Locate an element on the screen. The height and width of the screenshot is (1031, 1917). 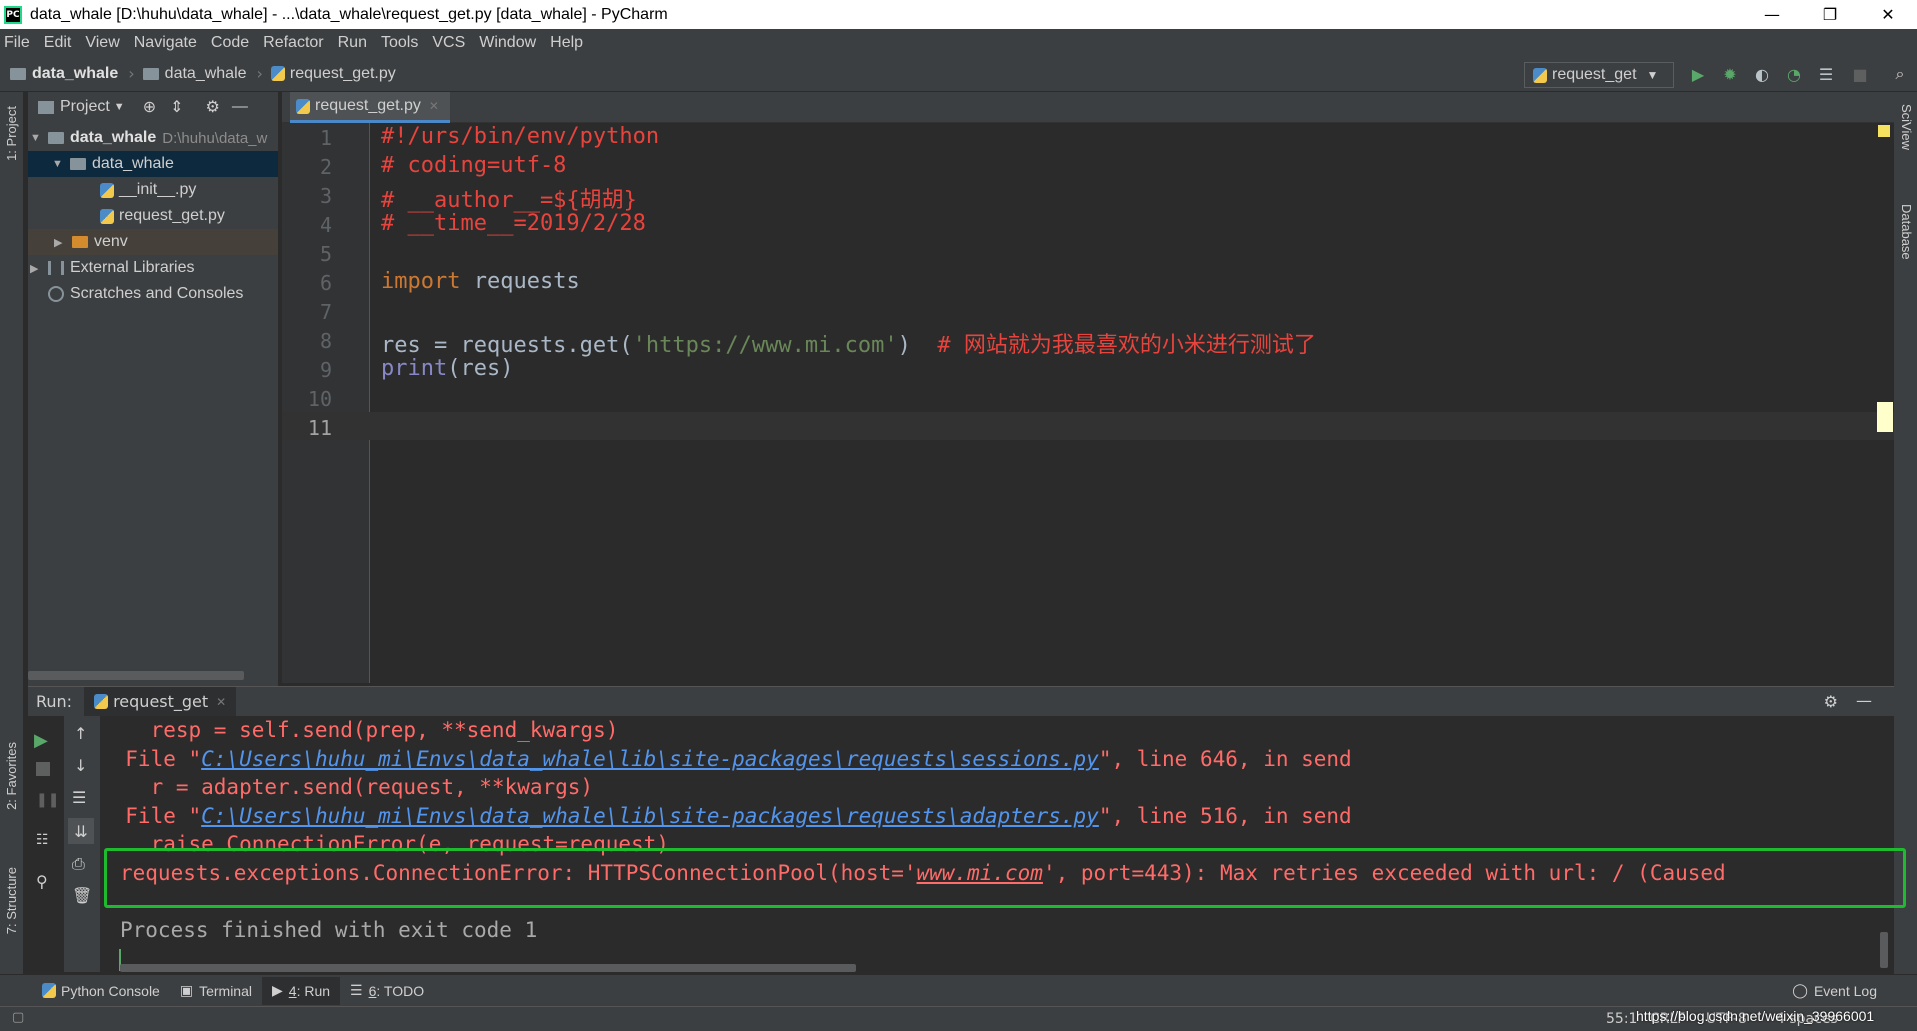
breadcrumb-file: request_get.py is located at coordinates (333, 73).